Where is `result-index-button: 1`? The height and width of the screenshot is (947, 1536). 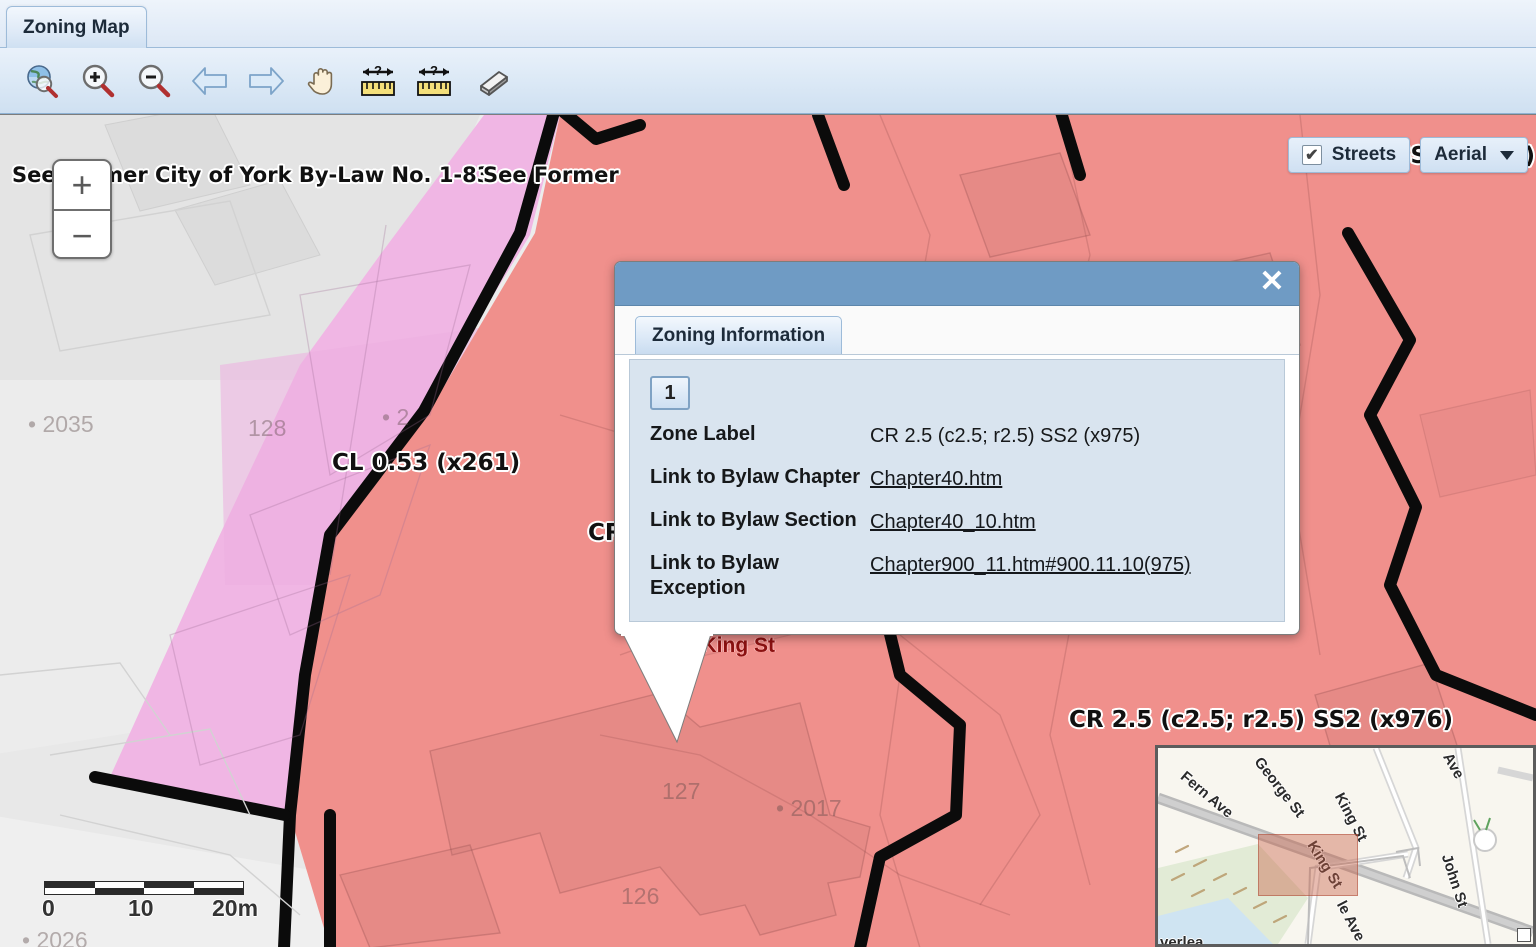 result-index-button: 1 is located at coordinates (670, 393).